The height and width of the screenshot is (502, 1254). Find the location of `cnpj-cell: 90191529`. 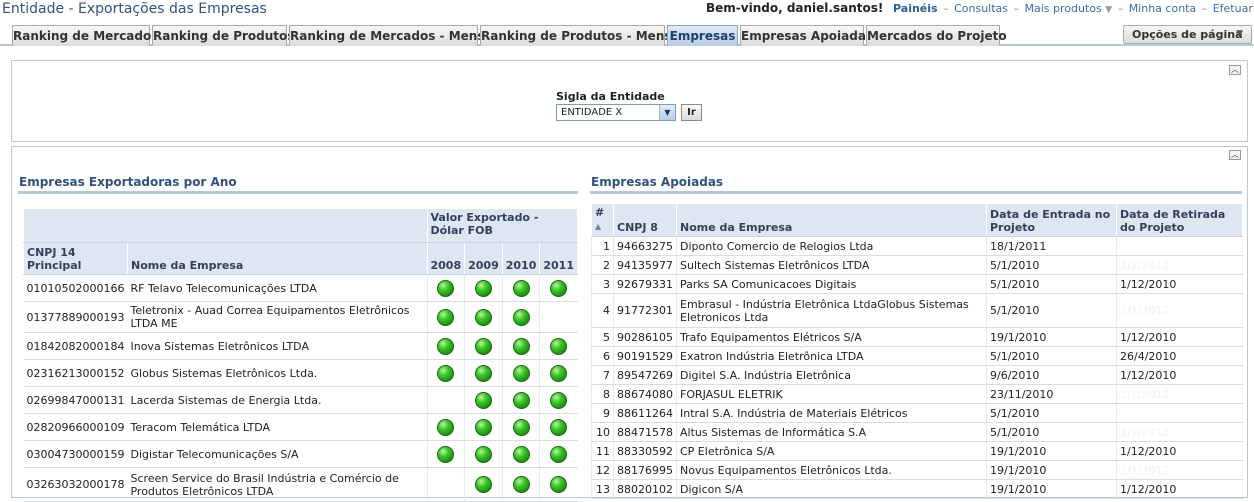

cnpj-cell: 90191529 is located at coordinates (645, 356).